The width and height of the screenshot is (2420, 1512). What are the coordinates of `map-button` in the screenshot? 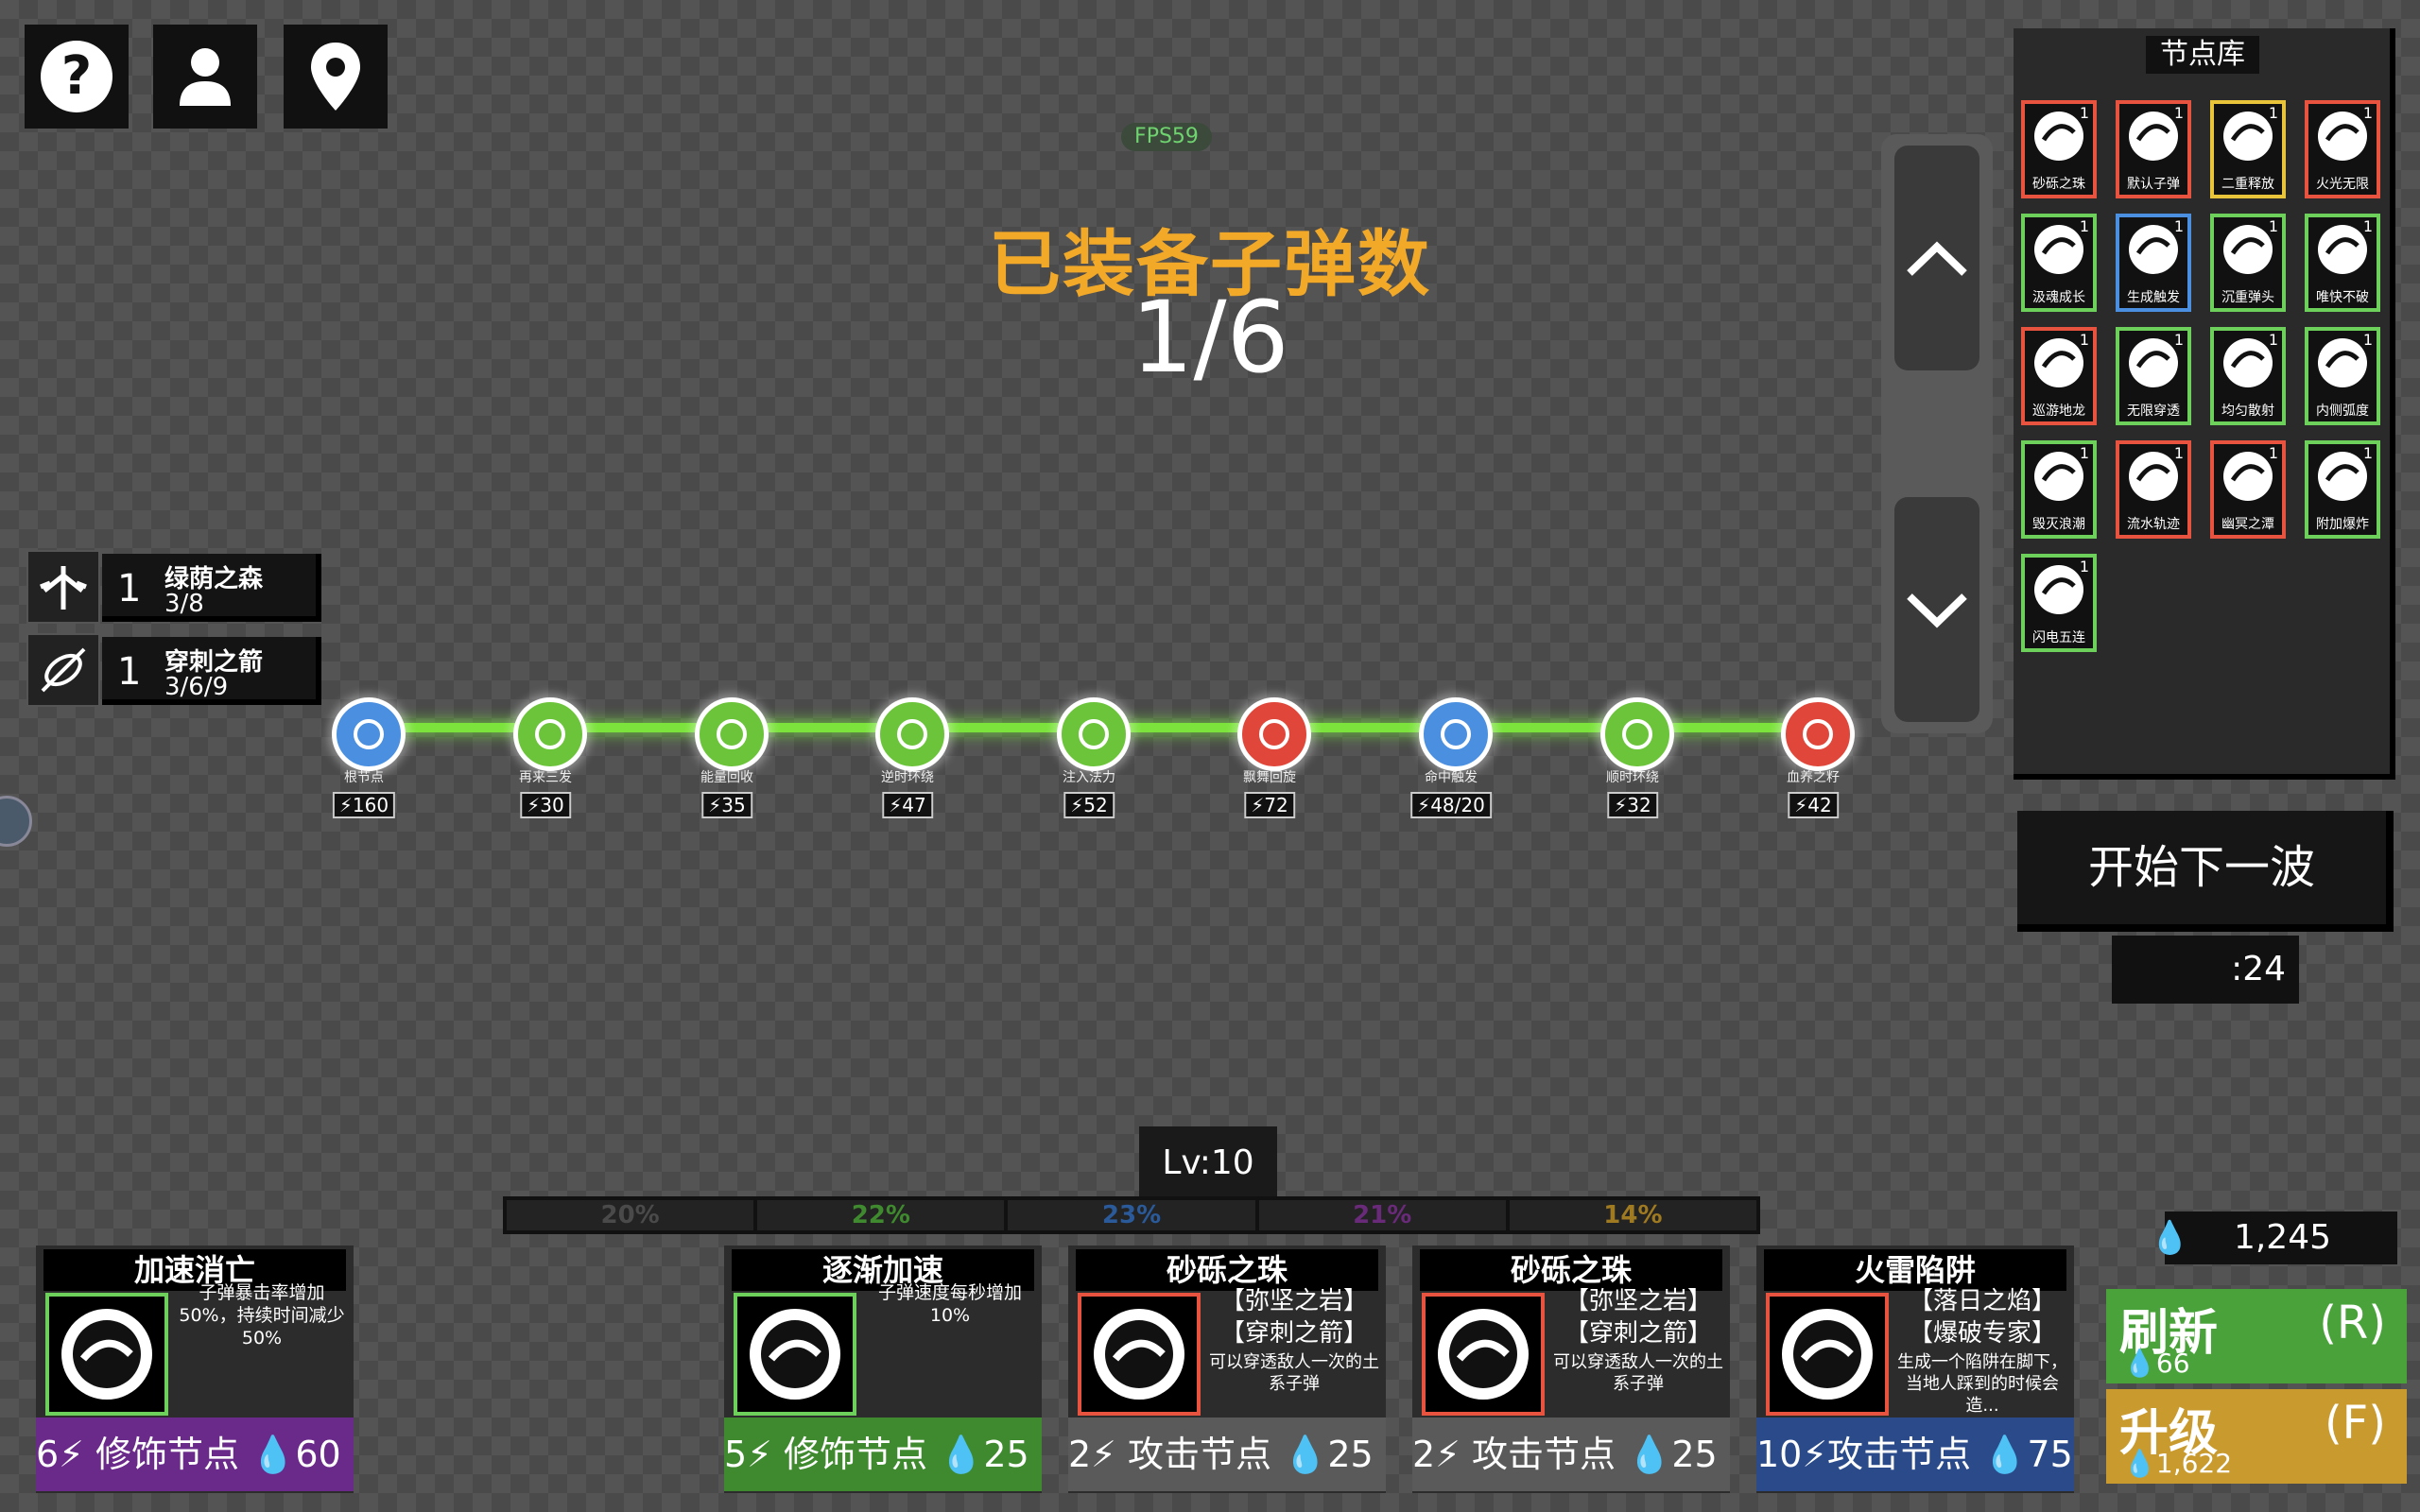 It's located at (336, 77).